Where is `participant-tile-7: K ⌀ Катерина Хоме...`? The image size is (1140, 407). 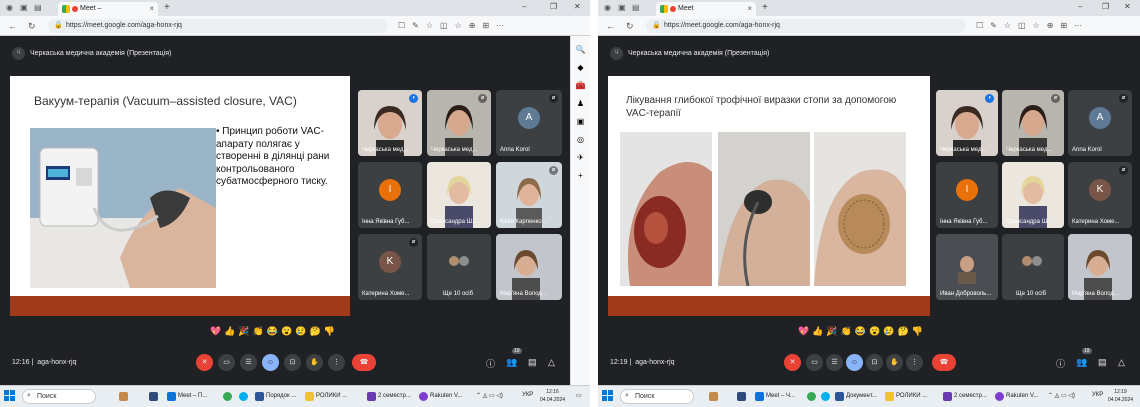
participant-tile-7: K ⌀ Катерина Хоме... is located at coordinates (390, 267).